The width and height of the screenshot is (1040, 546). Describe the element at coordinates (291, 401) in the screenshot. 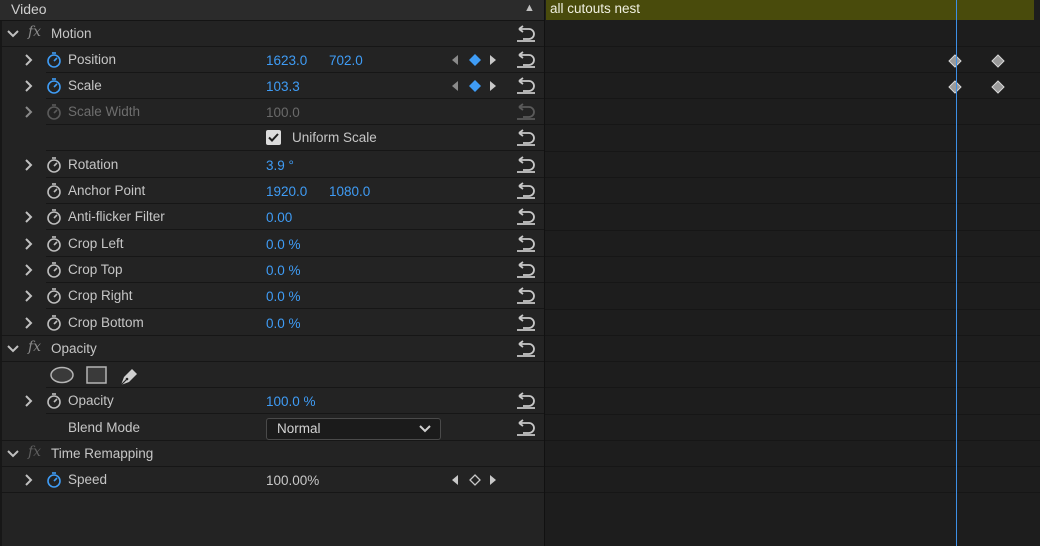

I see `opacity-value: 100.0 %` at that location.